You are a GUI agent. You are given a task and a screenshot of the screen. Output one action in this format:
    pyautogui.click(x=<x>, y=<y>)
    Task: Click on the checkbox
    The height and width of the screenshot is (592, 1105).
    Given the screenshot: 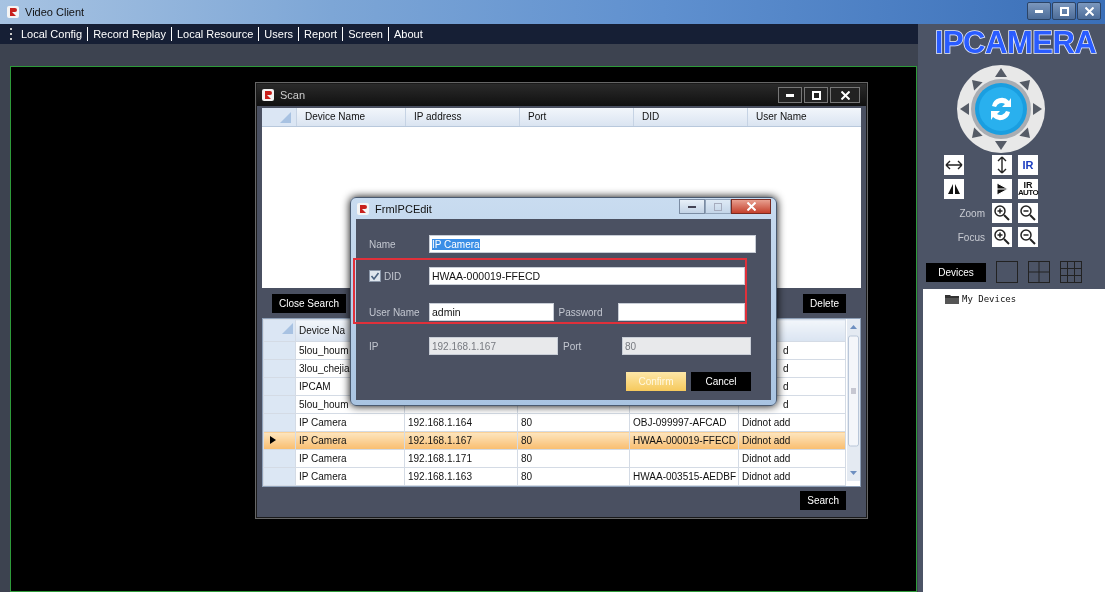 What is the action you would take?
    pyautogui.click(x=375, y=276)
    